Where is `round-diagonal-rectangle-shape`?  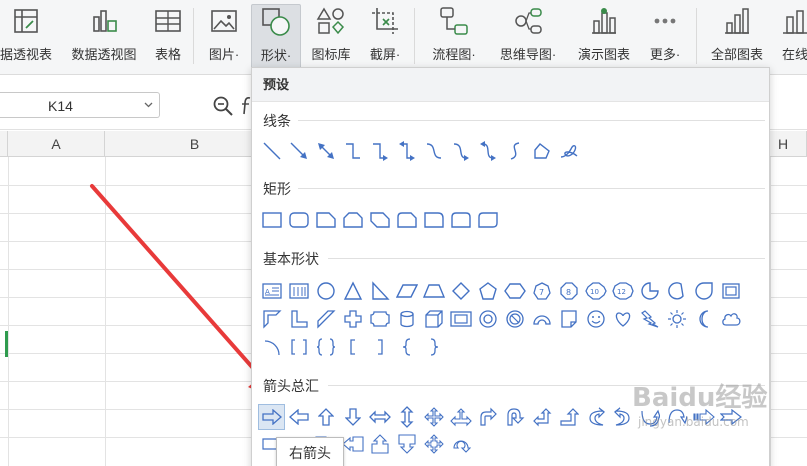
round-diagonal-rectangle-shape is located at coordinates (487, 220).